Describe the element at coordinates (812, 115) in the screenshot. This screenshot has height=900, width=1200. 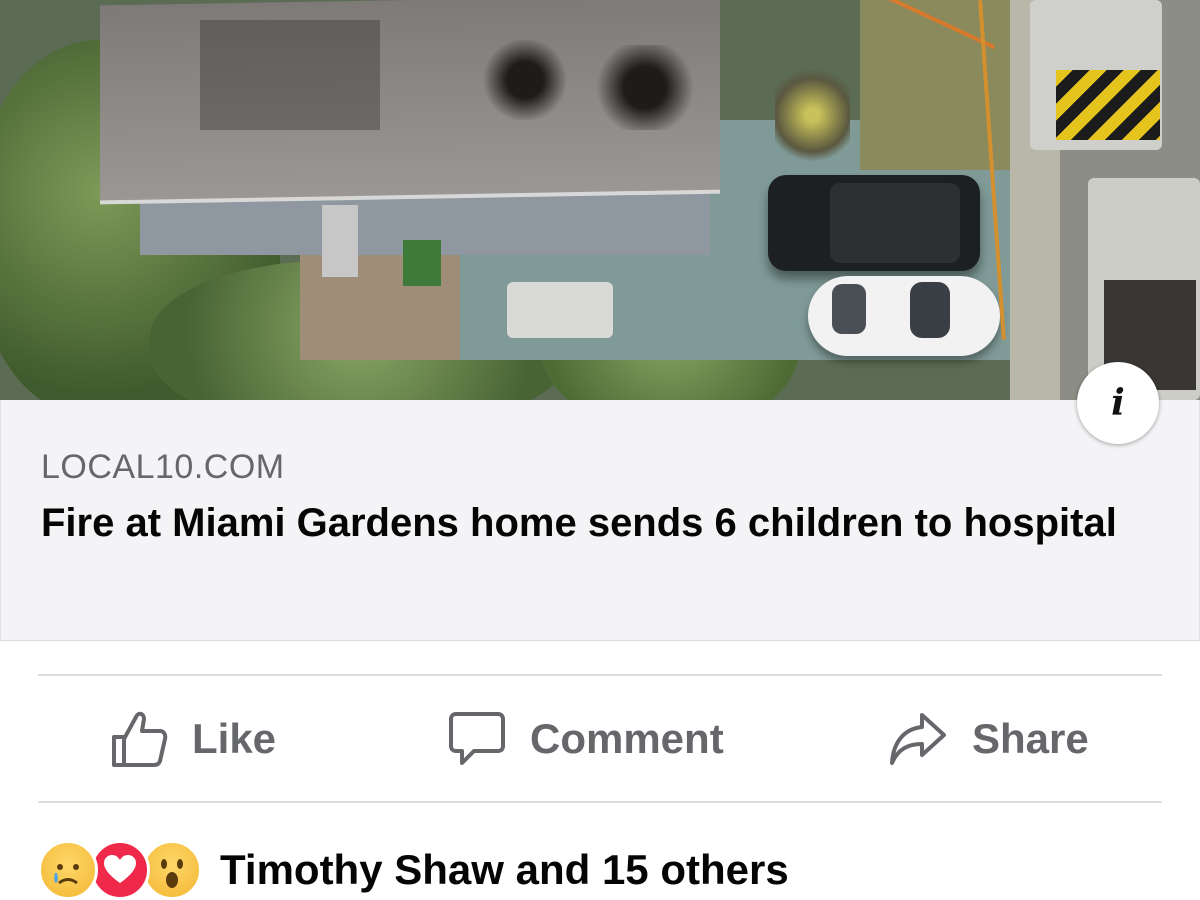
I see `firefighters-group` at that location.